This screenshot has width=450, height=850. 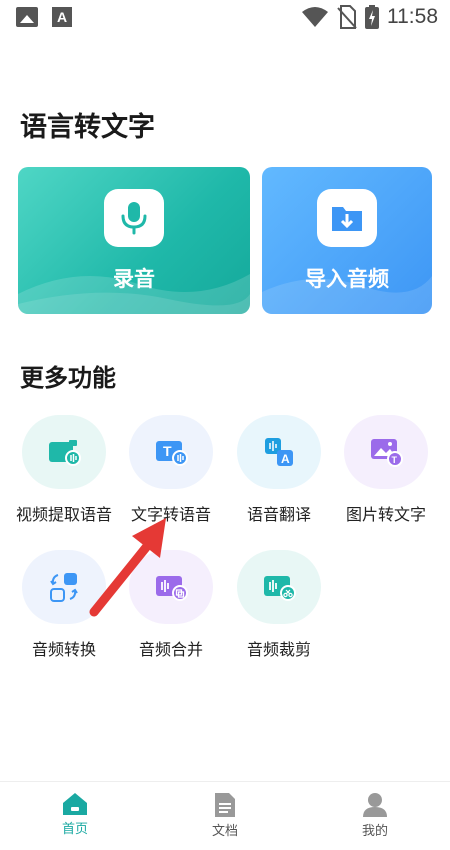 I want to click on image-icon, so click(x=27, y=17).